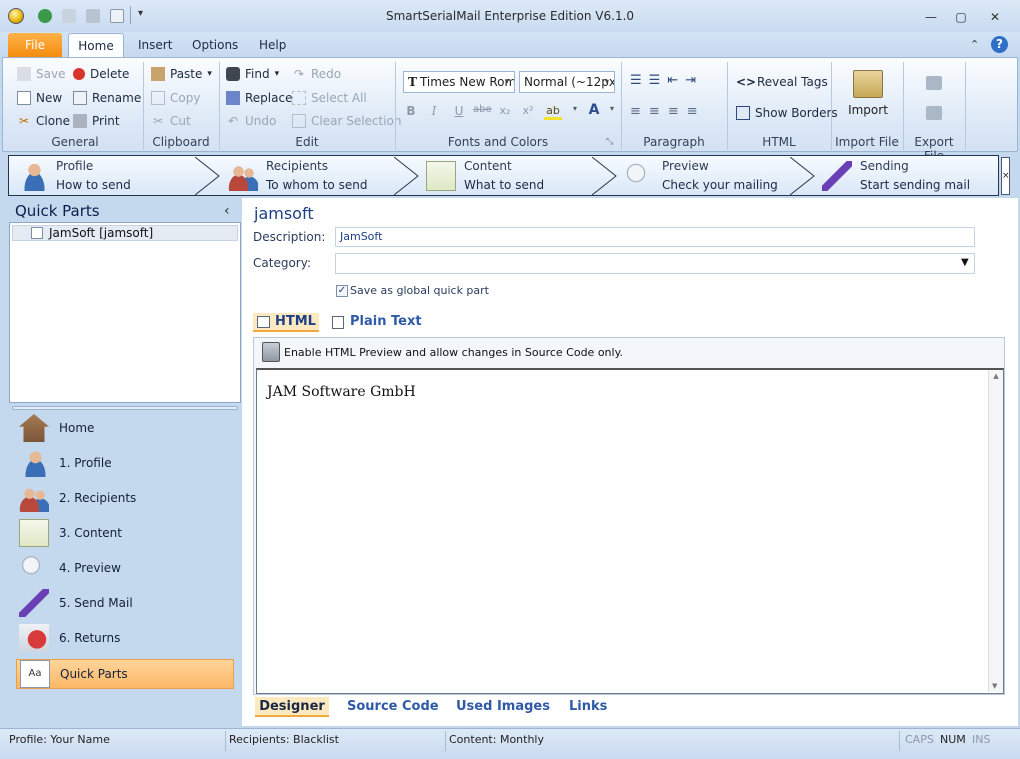 This screenshot has width=1020, height=759. Describe the element at coordinates (175, 98) in the screenshot. I see `copy-button: Copy` at that location.